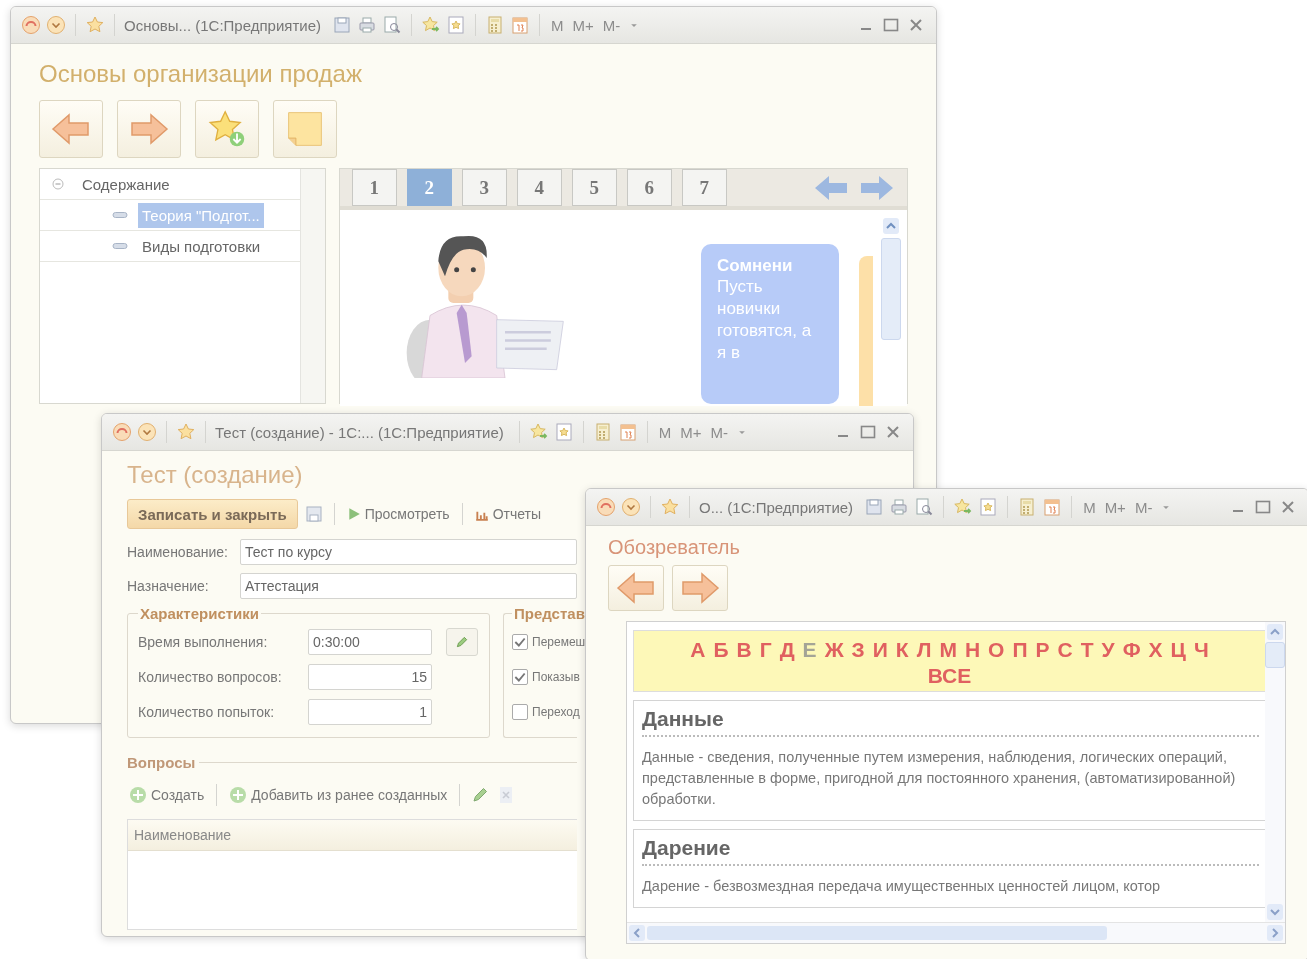 This screenshot has width=1307, height=959. What do you see at coordinates (704, 187) in the screenshot?
I see `page-tab: 7` at bounding box center [704, 187].